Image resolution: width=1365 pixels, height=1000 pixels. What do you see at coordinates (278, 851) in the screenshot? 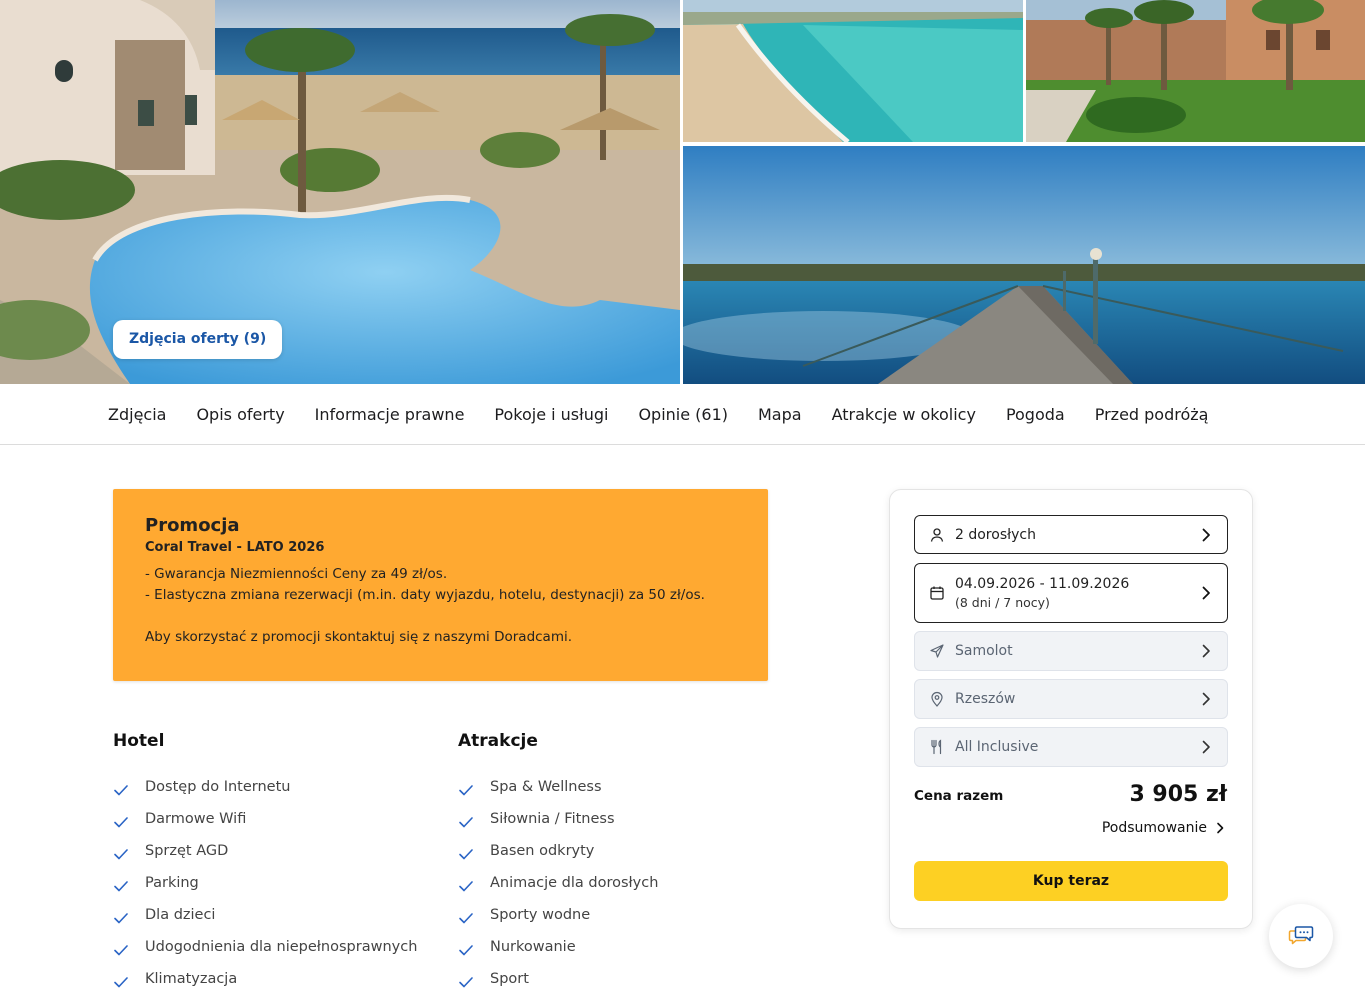
I see `list-item: Sprzęt AGD` at bounding box center [278, 851].